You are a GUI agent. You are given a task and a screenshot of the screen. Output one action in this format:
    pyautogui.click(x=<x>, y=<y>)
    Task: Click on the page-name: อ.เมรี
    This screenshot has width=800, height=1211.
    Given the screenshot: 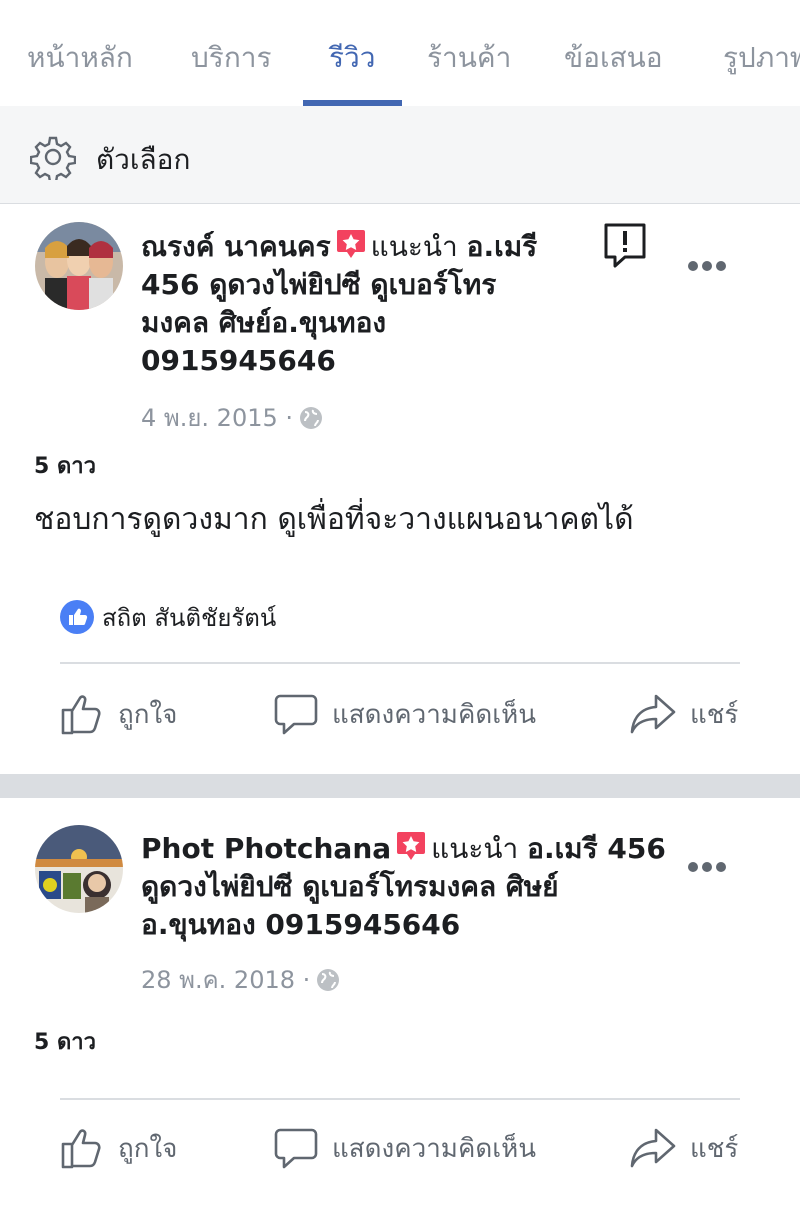 What is the action you would take?
    pyautogui.click(x=502, y=246)
    